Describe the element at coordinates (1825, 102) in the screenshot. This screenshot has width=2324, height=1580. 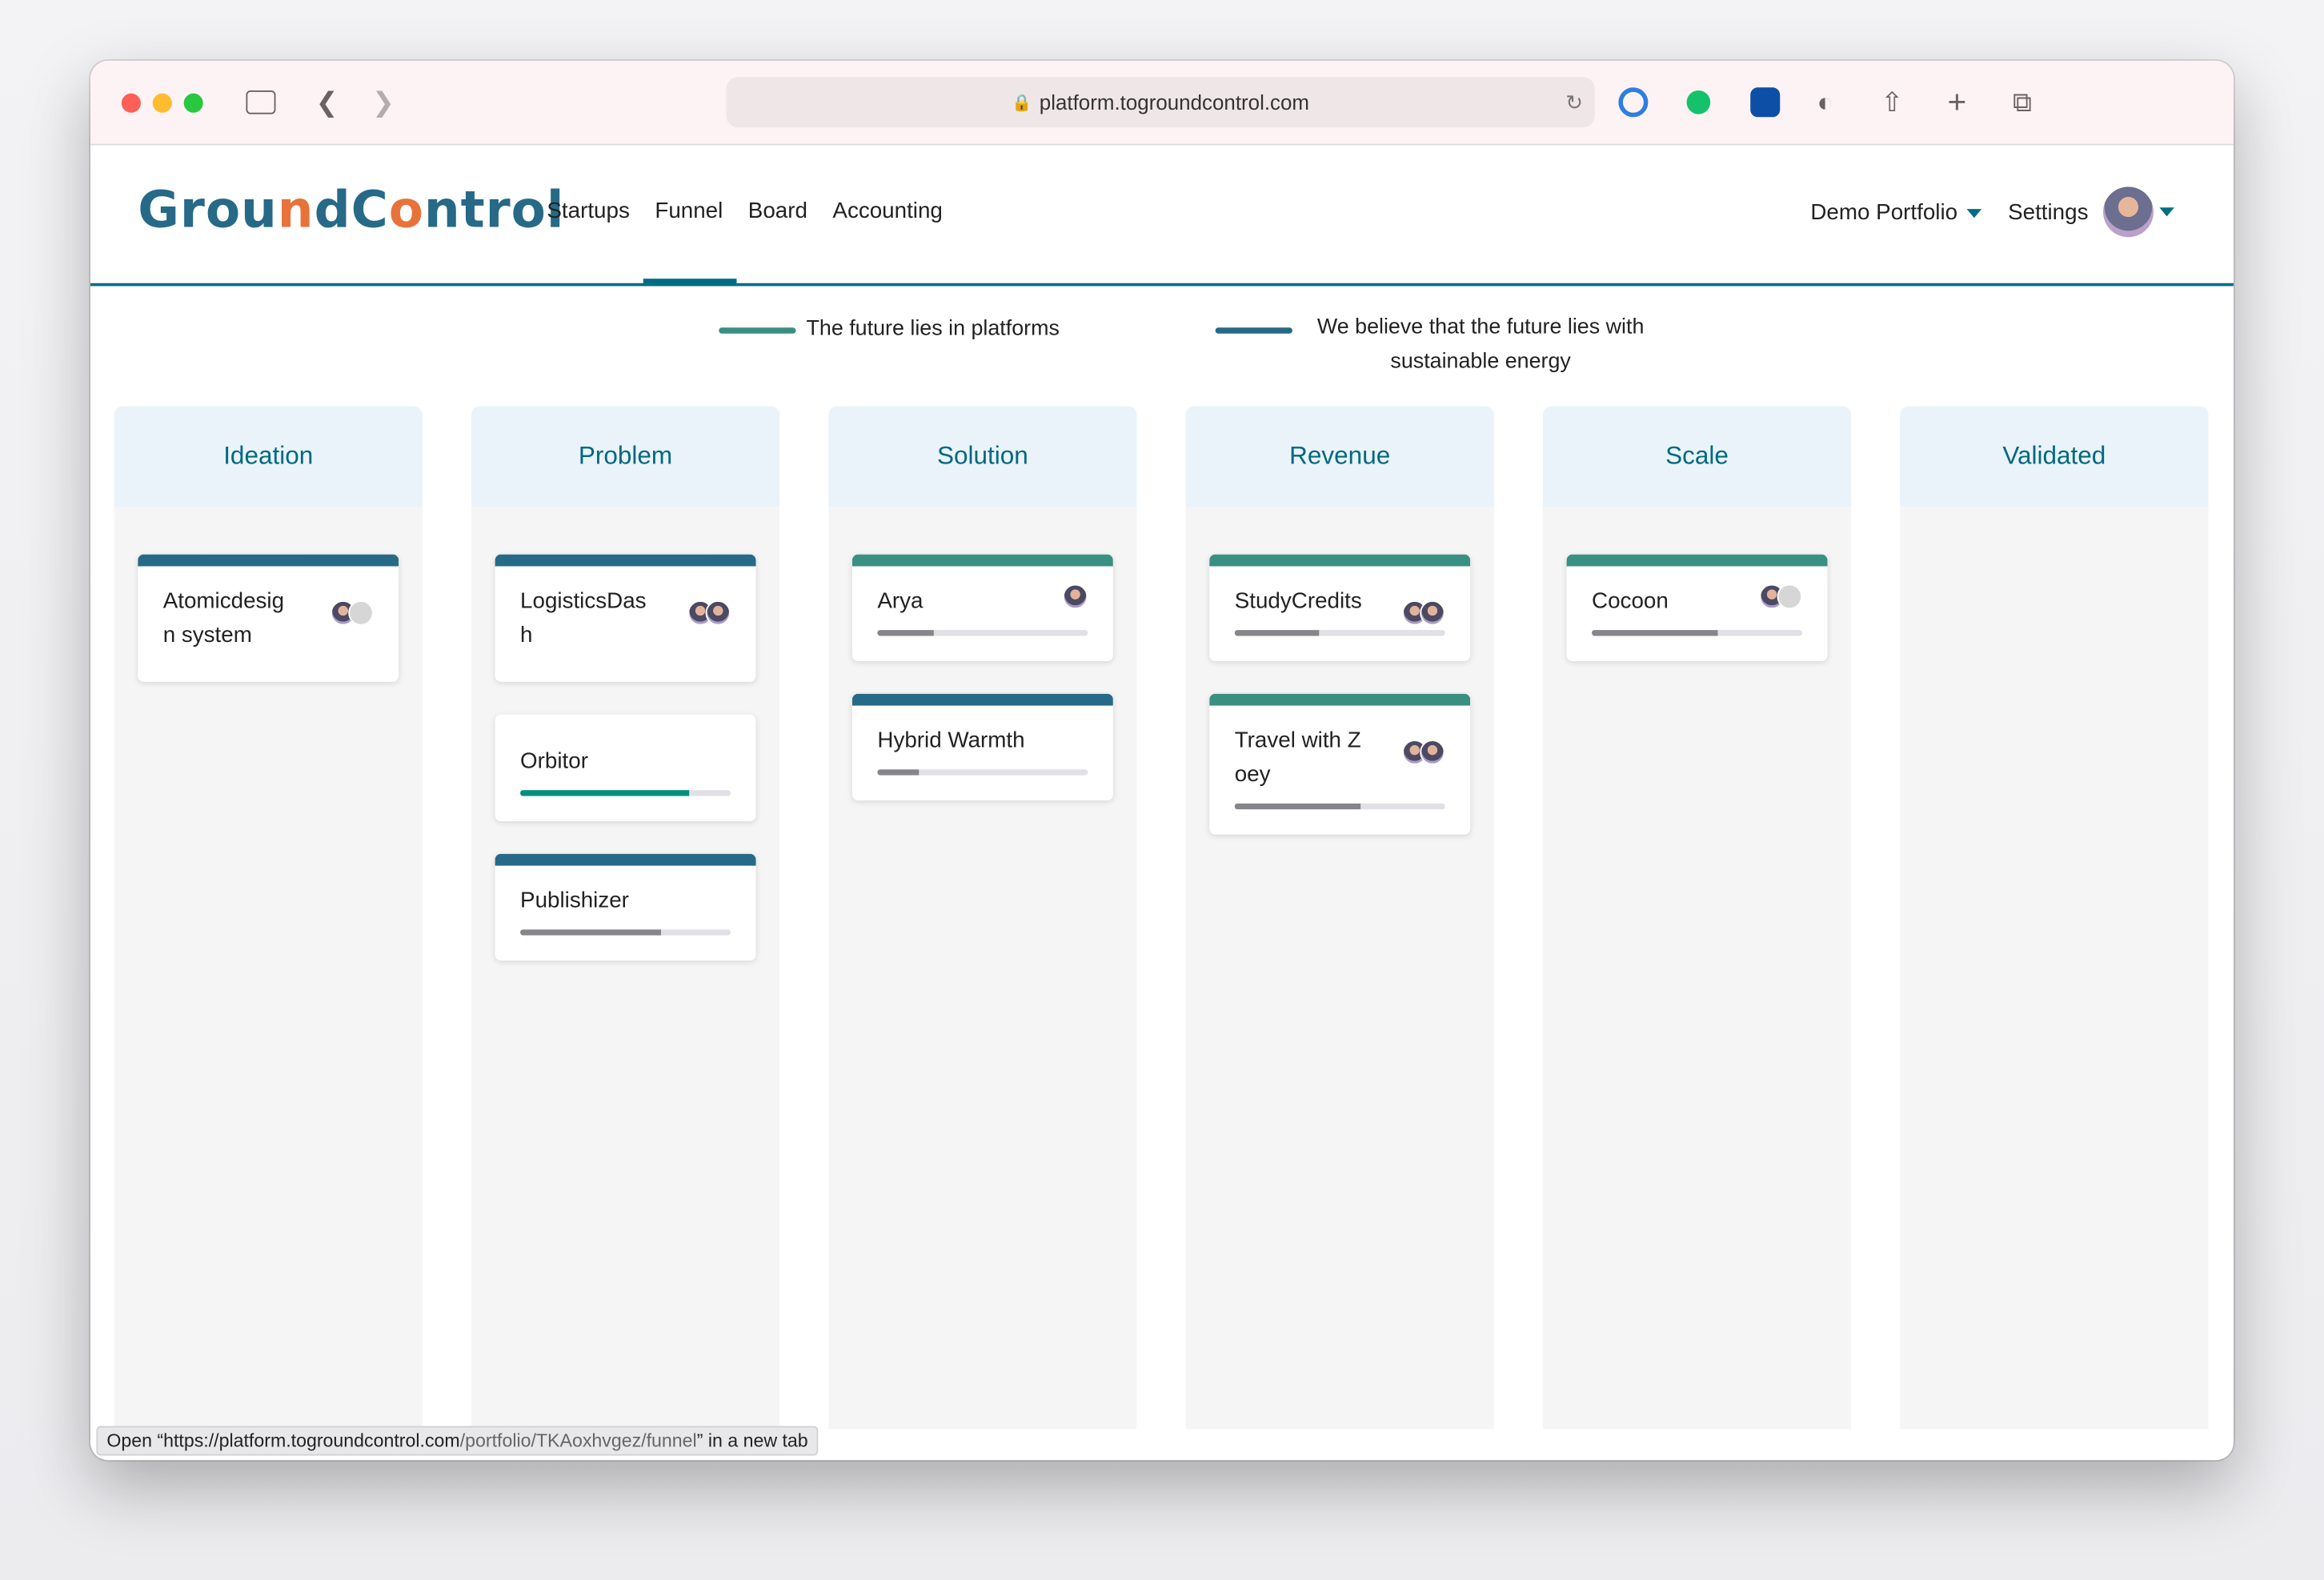
I see `privacy-shield-icon: ◐` at that location.